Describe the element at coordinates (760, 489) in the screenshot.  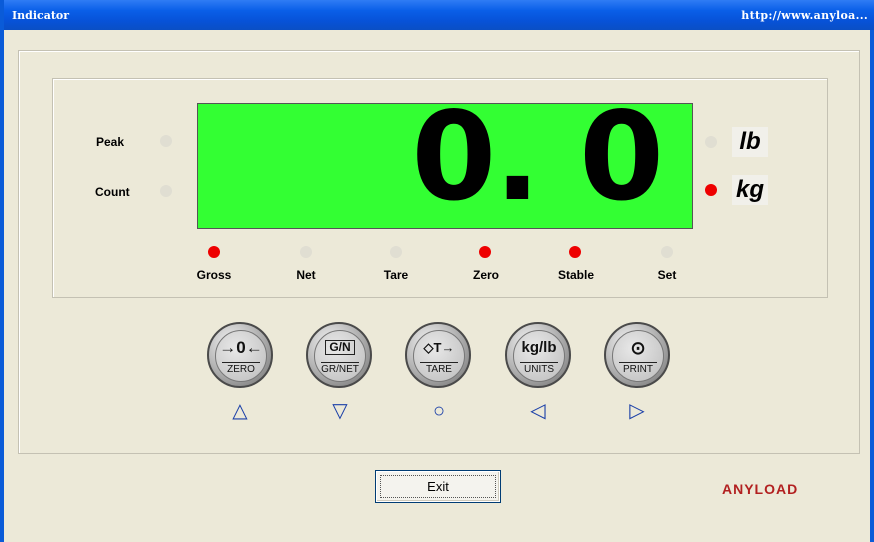
I see `anyload-logo: ANYLOAD` at that location.